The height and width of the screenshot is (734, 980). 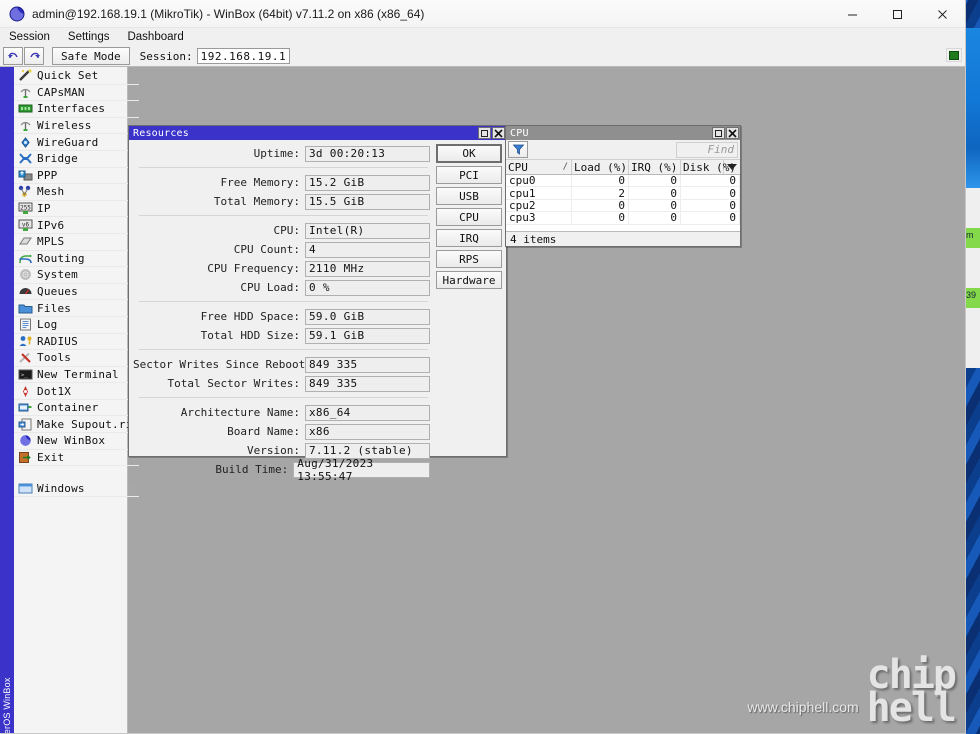 What do you see at coordinates (367, 316) in the screenshot?
I see `field-value: 59.0 GiB` at bounding box center [367, 316].